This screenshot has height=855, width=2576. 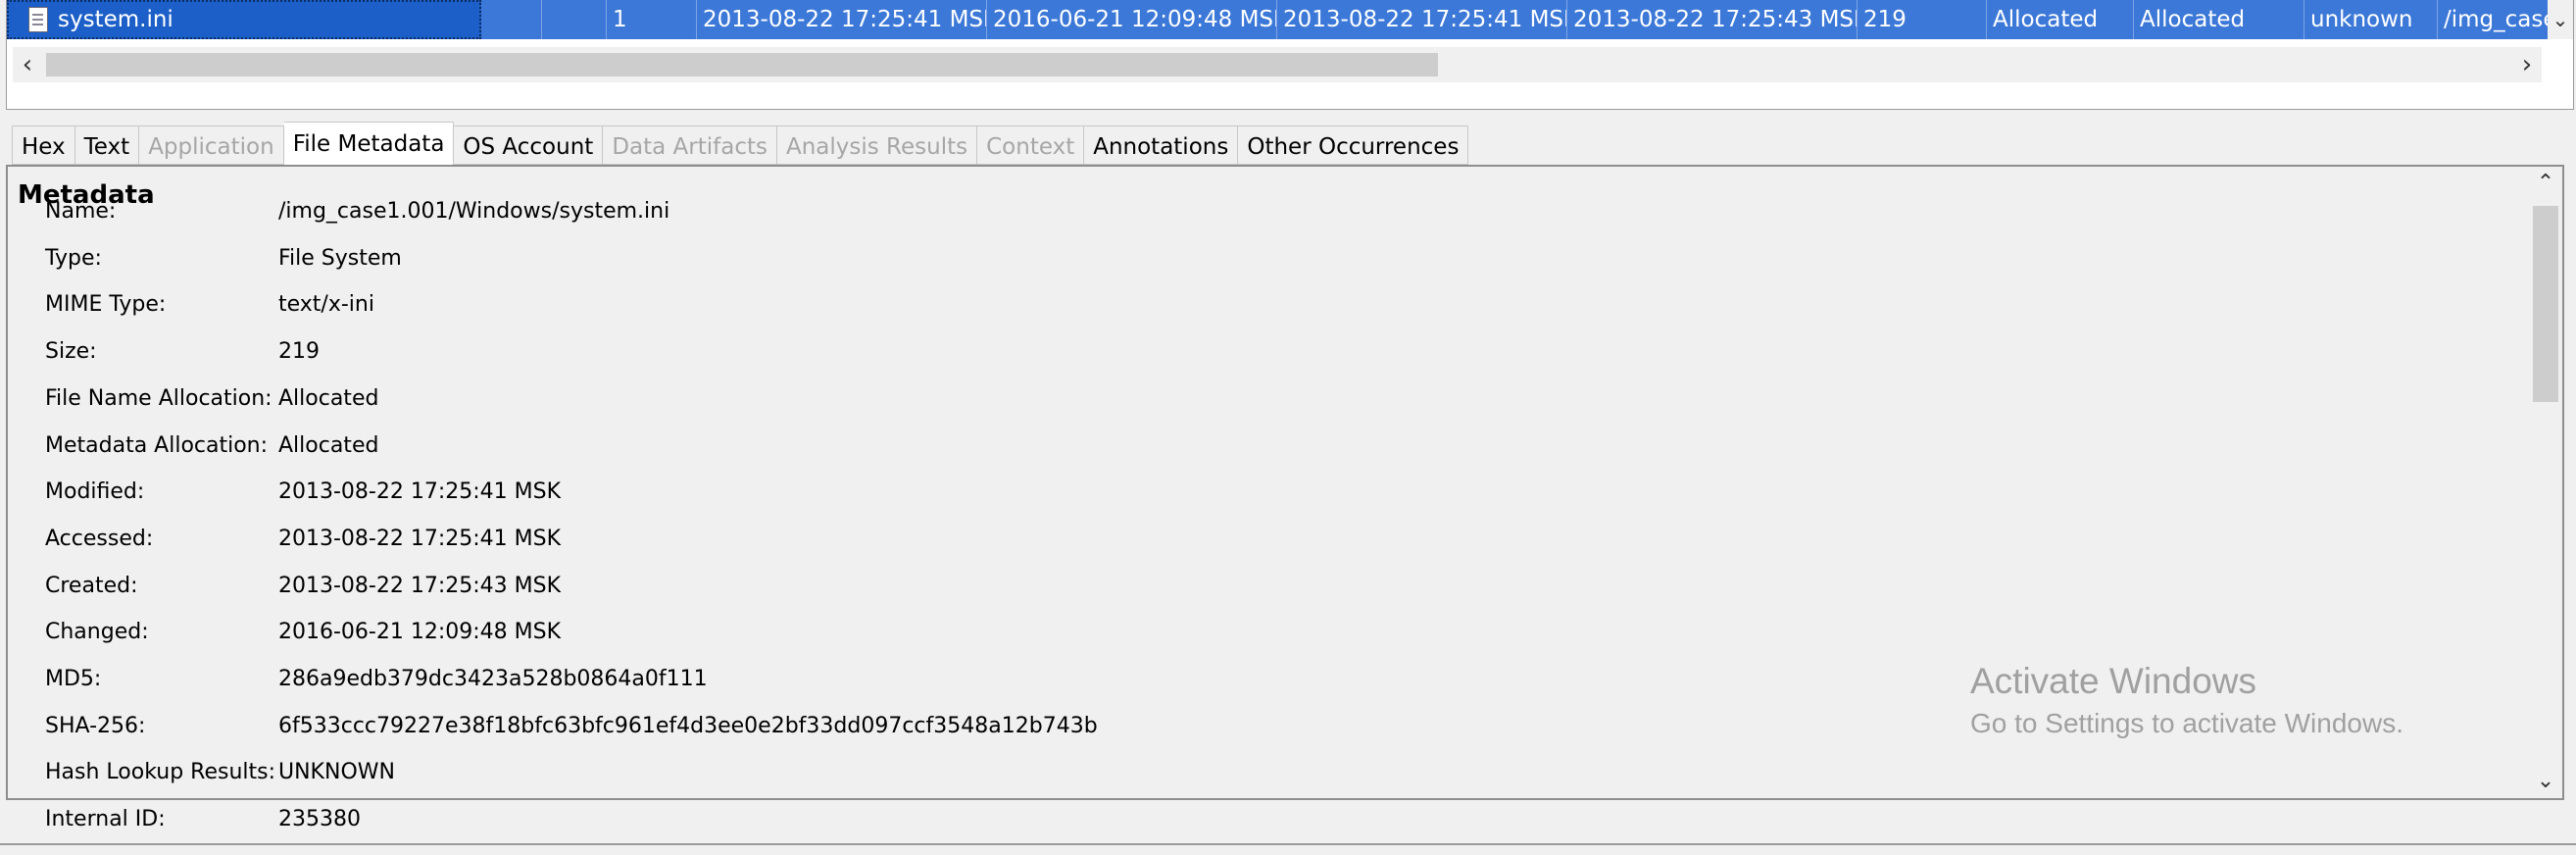 I want to click on metadata-row: Created: 2013-08-22 17:25:43 MSK, so click(x=303, y=587).